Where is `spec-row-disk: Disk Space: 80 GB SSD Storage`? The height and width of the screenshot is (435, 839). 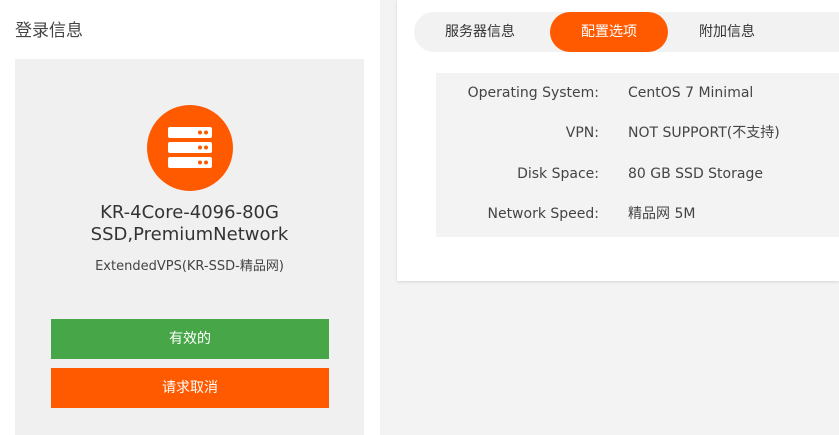
spec-row-disk: Disk Space: 80 GB SSD Storage is located at coordinates (637, 174).